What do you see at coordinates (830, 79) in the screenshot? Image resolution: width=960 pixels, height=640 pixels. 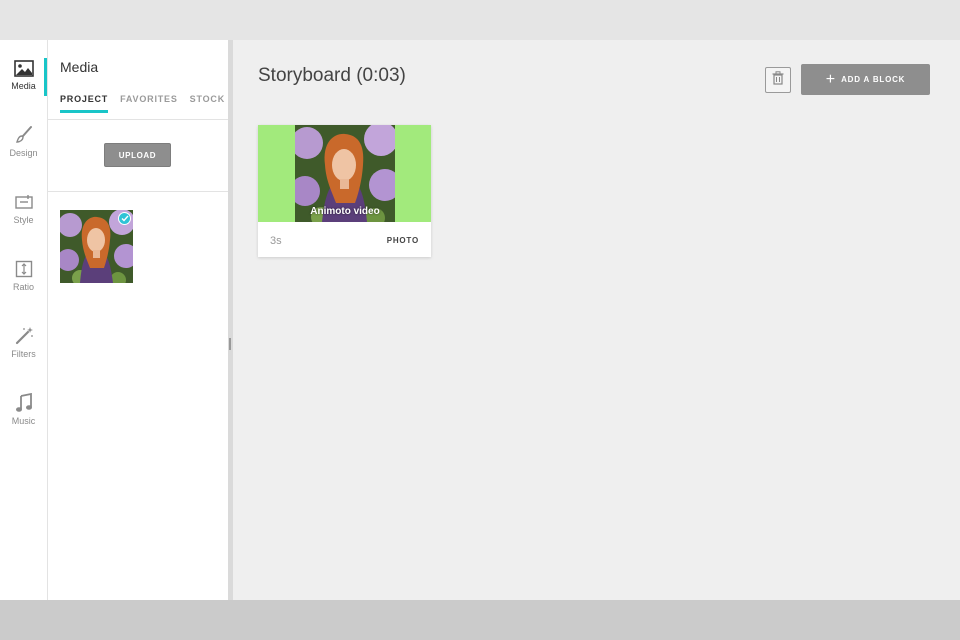 I see `plus-icon: +` at bounding box center [830, 79].